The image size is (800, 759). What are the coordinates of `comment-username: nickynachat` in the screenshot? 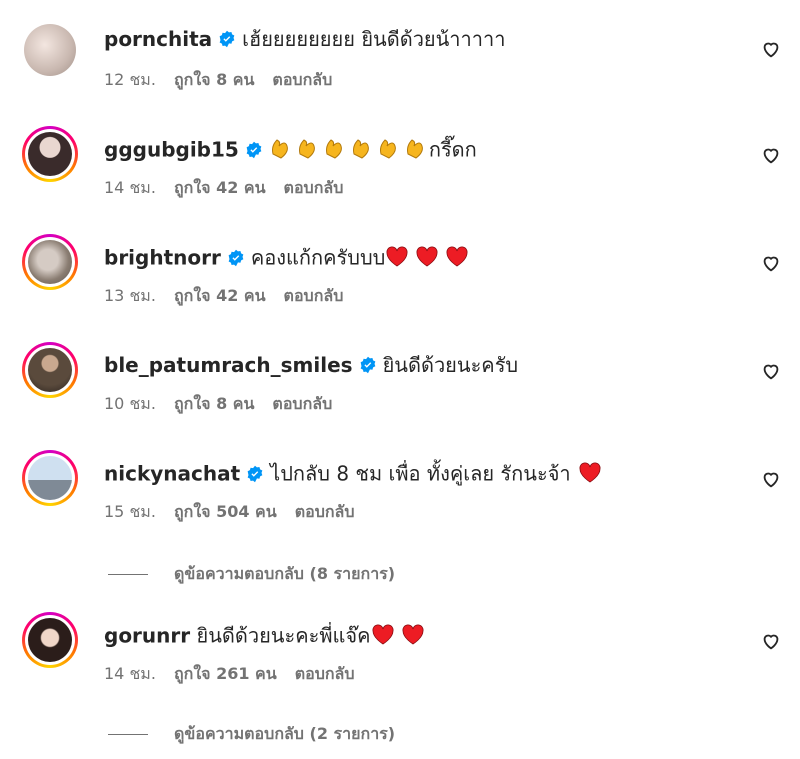 It's located at (172, 474).